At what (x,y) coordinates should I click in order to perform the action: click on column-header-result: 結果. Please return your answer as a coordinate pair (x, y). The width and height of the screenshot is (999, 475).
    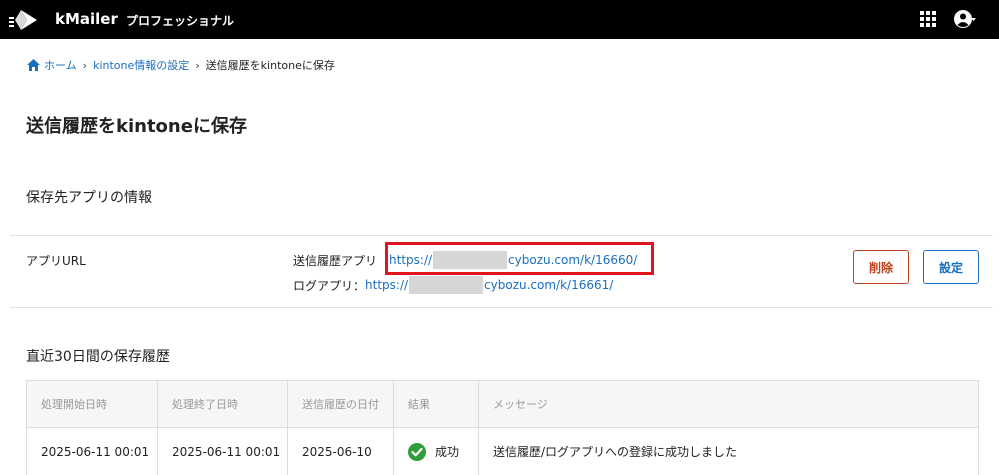
    Looking at the image, I should click on (436, 404).